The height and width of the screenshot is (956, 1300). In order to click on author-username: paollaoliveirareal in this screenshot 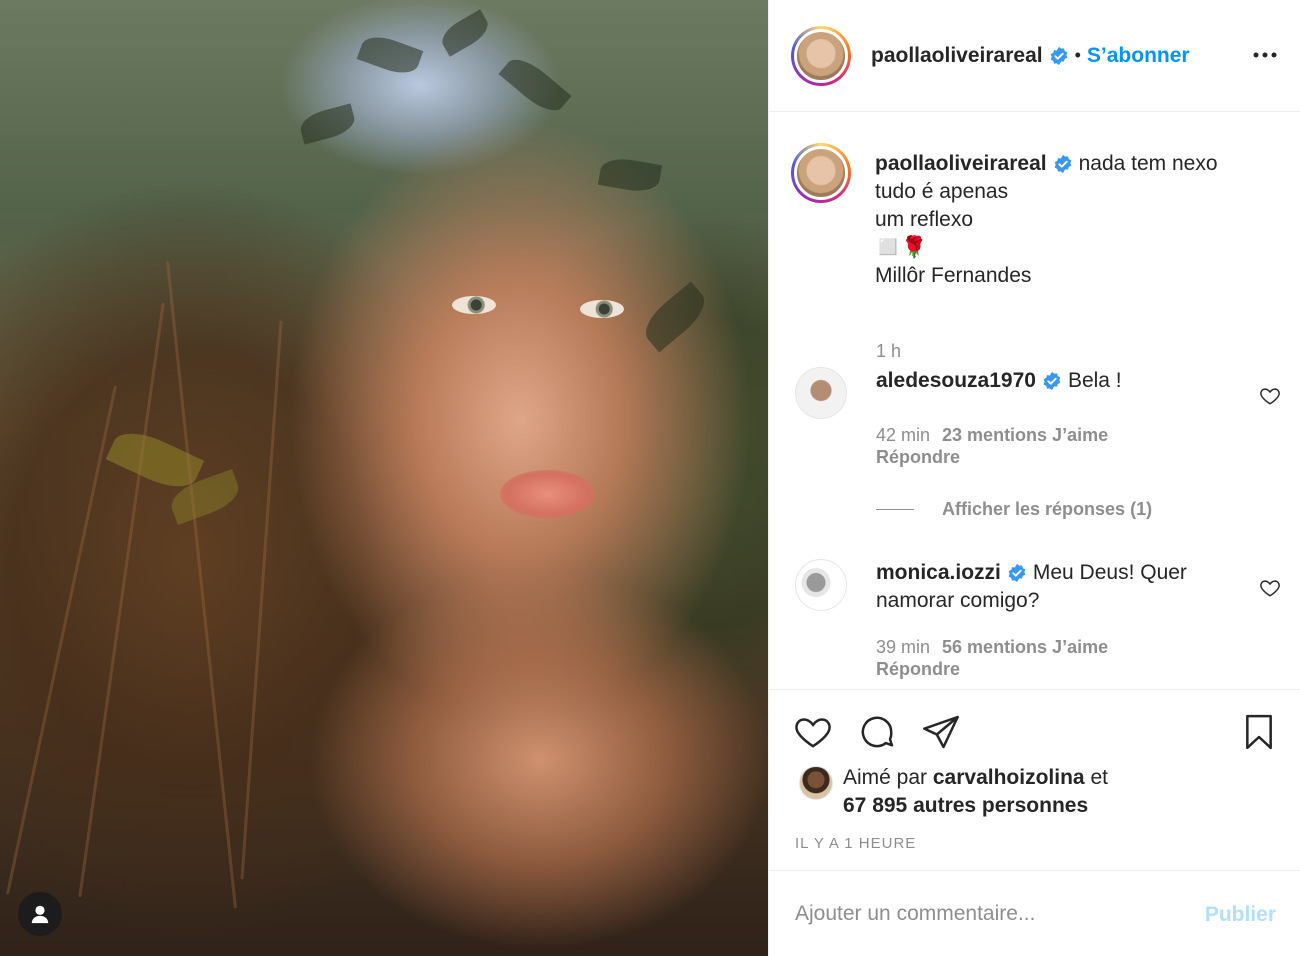, I will do `click(957, 56)`.